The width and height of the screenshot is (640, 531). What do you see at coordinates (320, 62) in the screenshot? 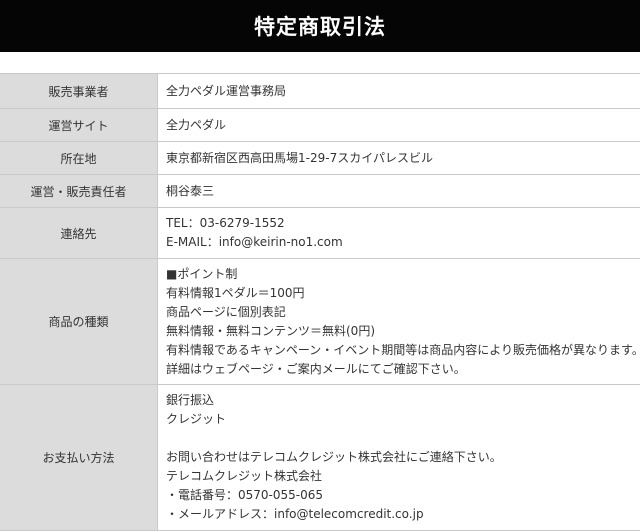
I see `header-spacer` at bounding box center [320, 62].